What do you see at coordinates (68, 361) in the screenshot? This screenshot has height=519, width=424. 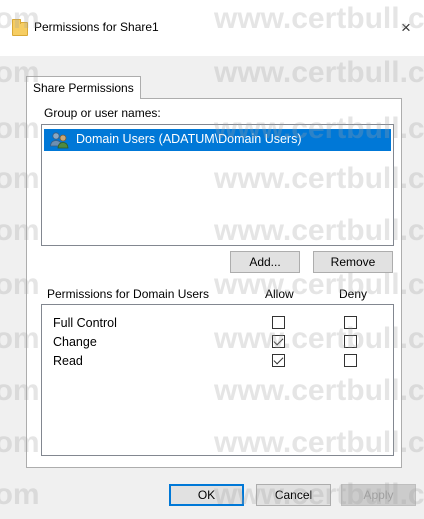 I see `permission-name: Read` at bounding box center [68, 361].